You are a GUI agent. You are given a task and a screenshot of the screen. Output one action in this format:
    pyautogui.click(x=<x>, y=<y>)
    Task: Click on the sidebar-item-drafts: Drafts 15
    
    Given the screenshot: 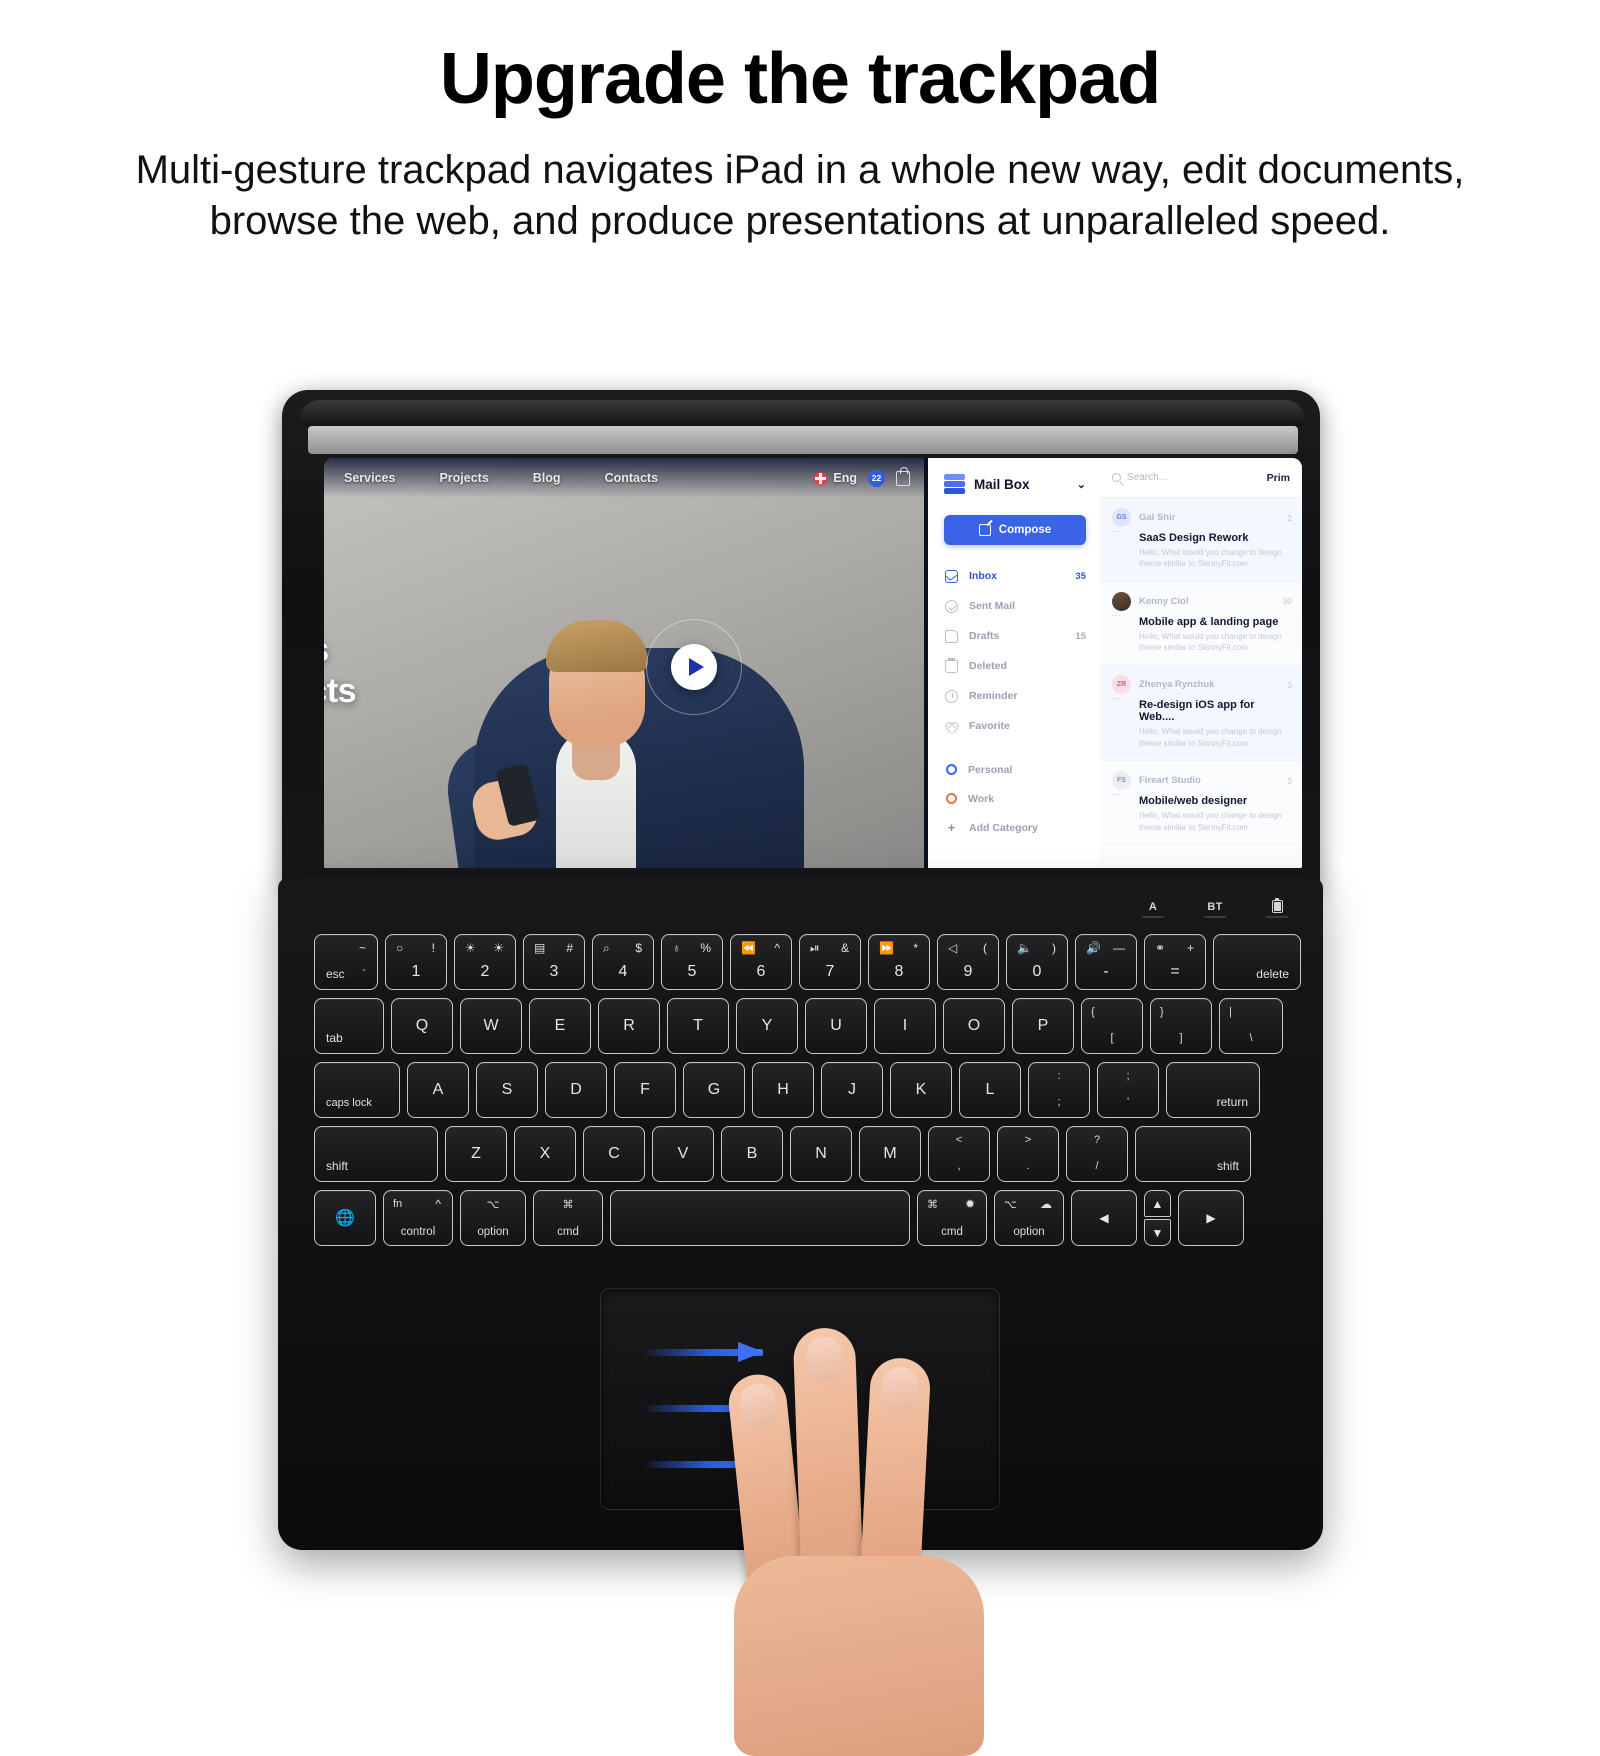 What is the action you would take?
    pyautogui.click(x=1014, y=636)
    